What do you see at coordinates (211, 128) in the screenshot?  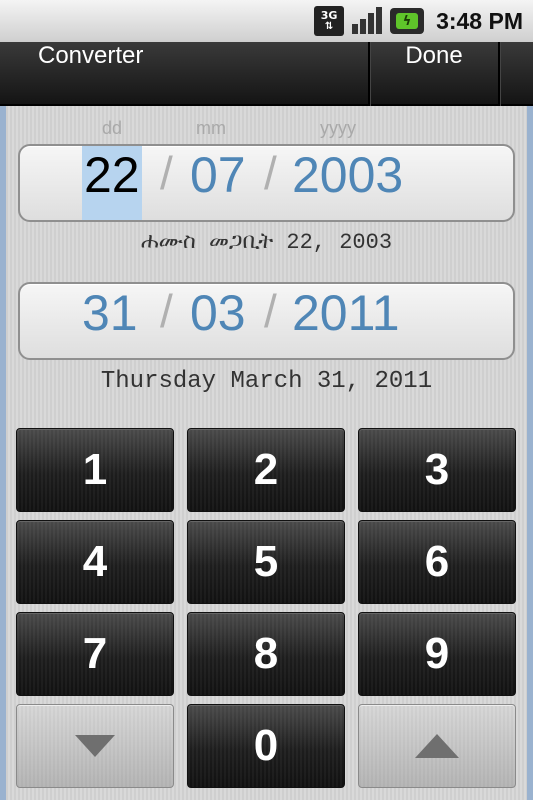 I see `month-label: mm` at bounding box center [211, 128].